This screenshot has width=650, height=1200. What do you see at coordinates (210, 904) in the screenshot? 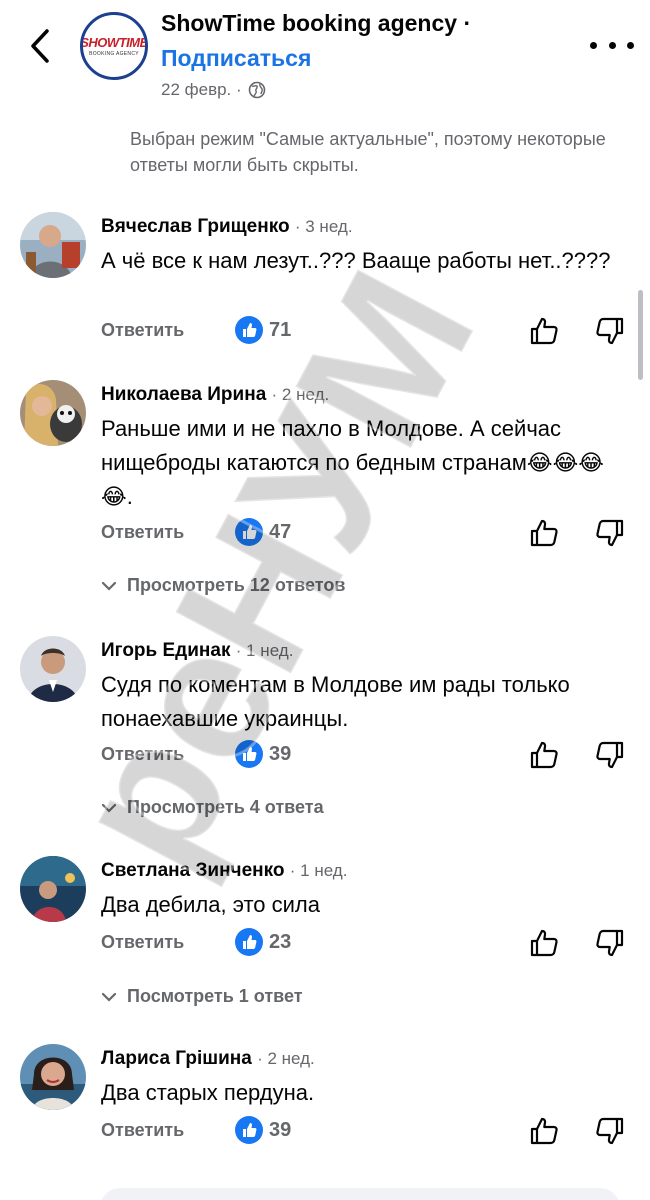
I see `comment-text: Два дебила, это сила` at bounding box center [210, 904].